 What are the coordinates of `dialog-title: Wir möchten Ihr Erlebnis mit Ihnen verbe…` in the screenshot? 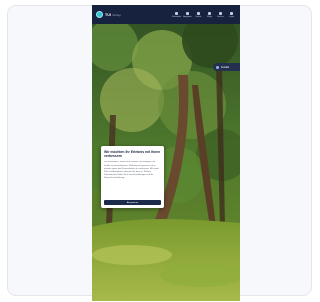 It's located at (132, 154).